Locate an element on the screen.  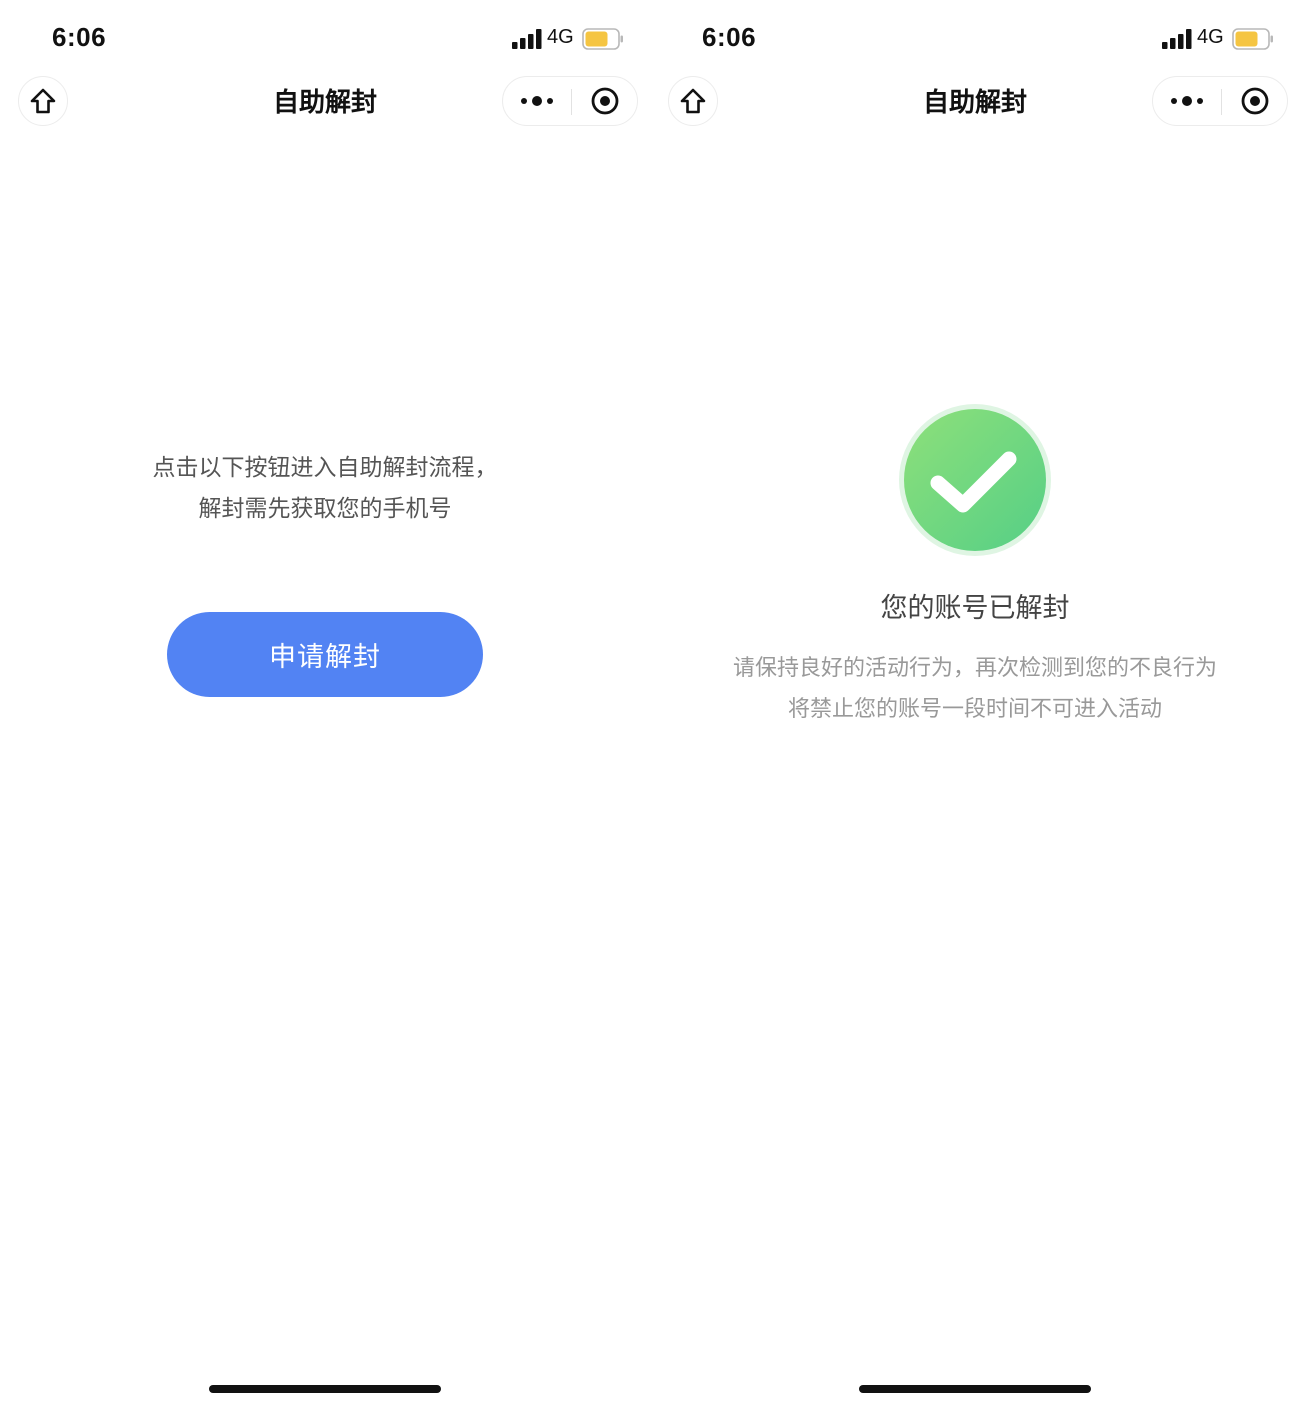
desc-line-2: 将禁止您的账号一段时间不可进入活动 is located at coordinates (974, 709).